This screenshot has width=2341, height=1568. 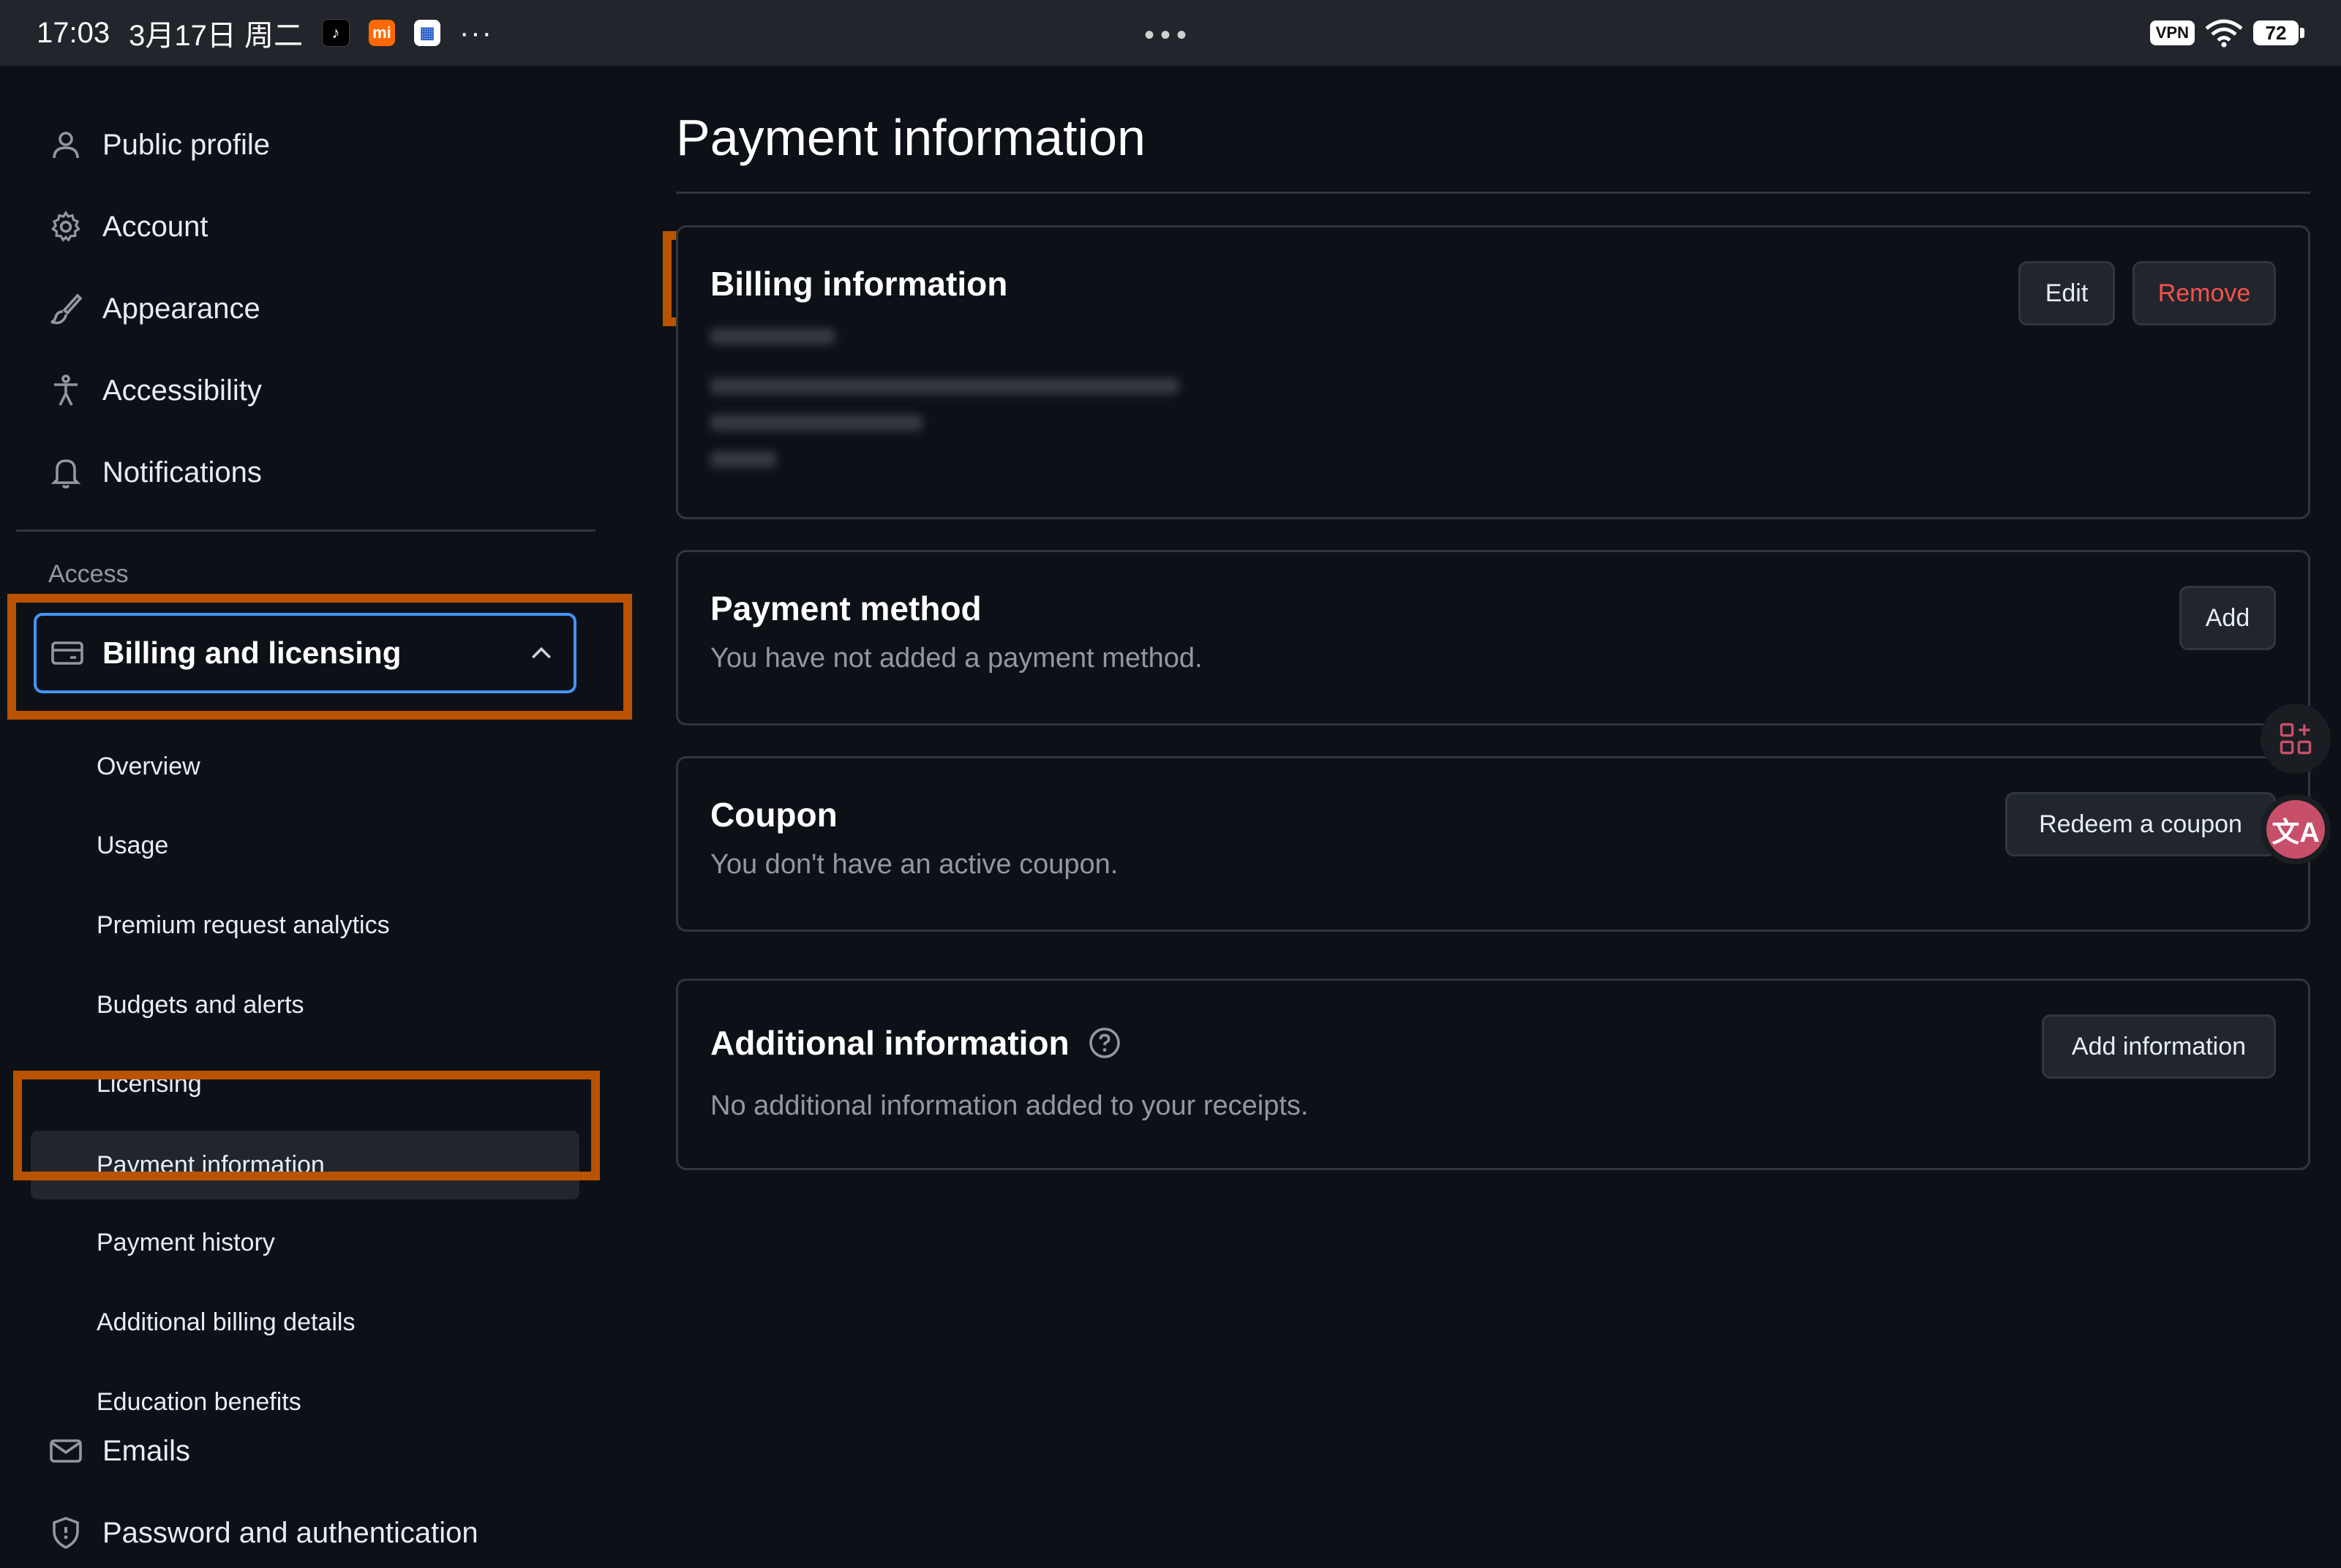 What do you see at coordinates (307, 766) in the screenshot?
I see `sidebar-subitem-overview: Overview` at bounding box center [307, 766].